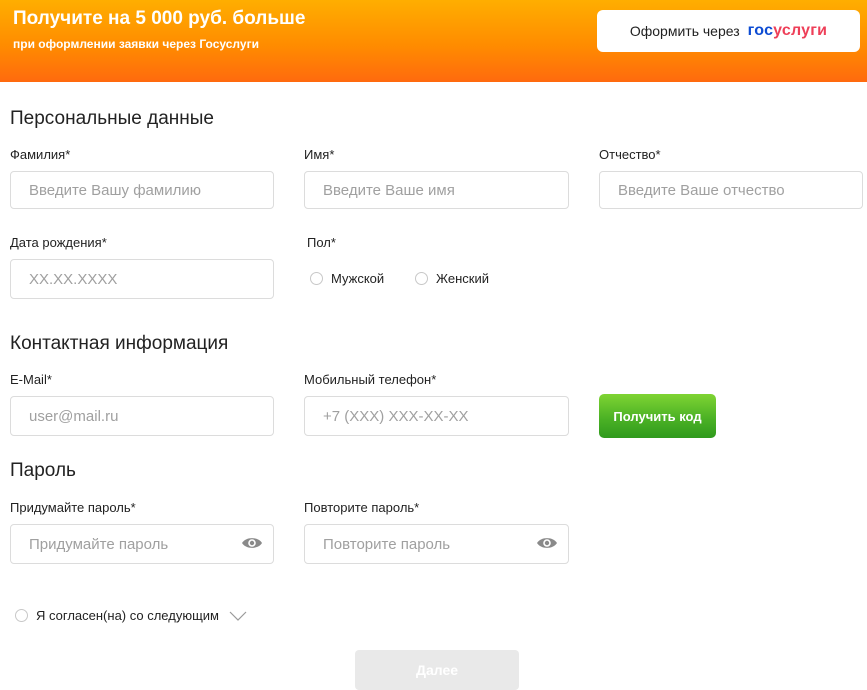  What do you see at coordinates (684, 31) in the screenshot?
I see `gosuslugi-button-label: Оформить через` at bounding box center [684, 31].